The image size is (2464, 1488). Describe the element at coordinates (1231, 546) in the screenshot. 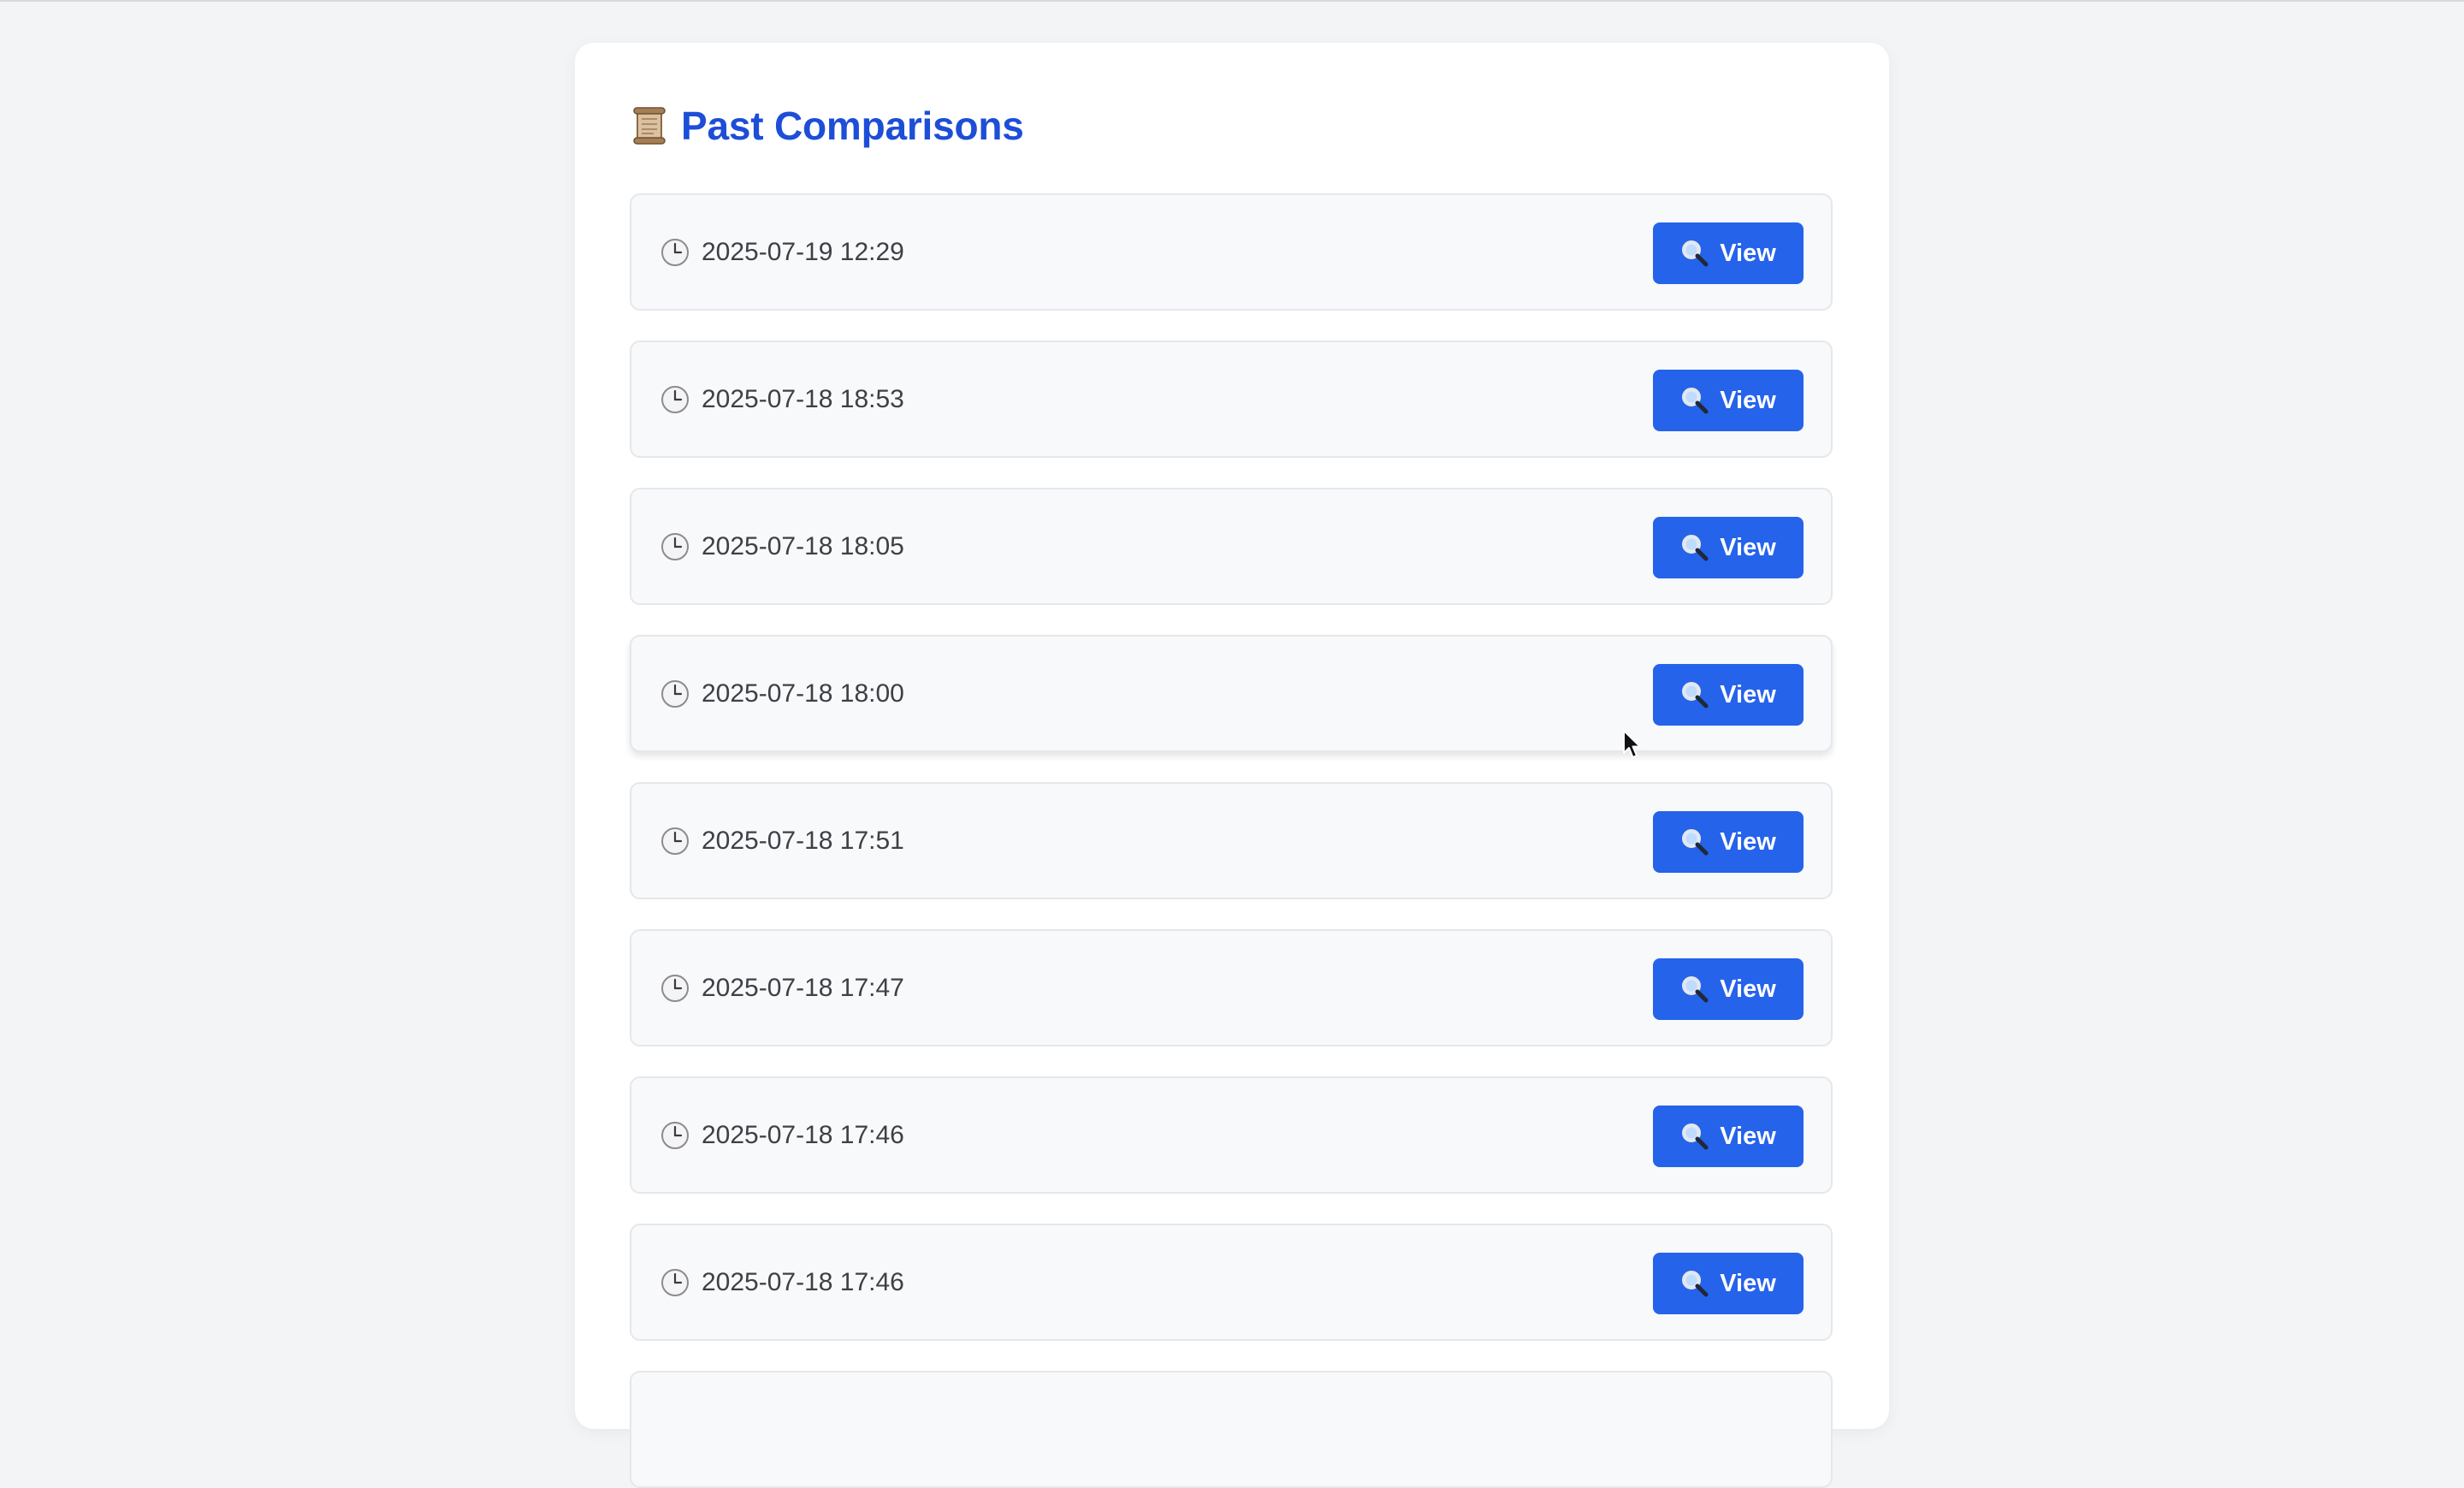

I see `list-item: 2025-07-18 18:05 View` at that location.